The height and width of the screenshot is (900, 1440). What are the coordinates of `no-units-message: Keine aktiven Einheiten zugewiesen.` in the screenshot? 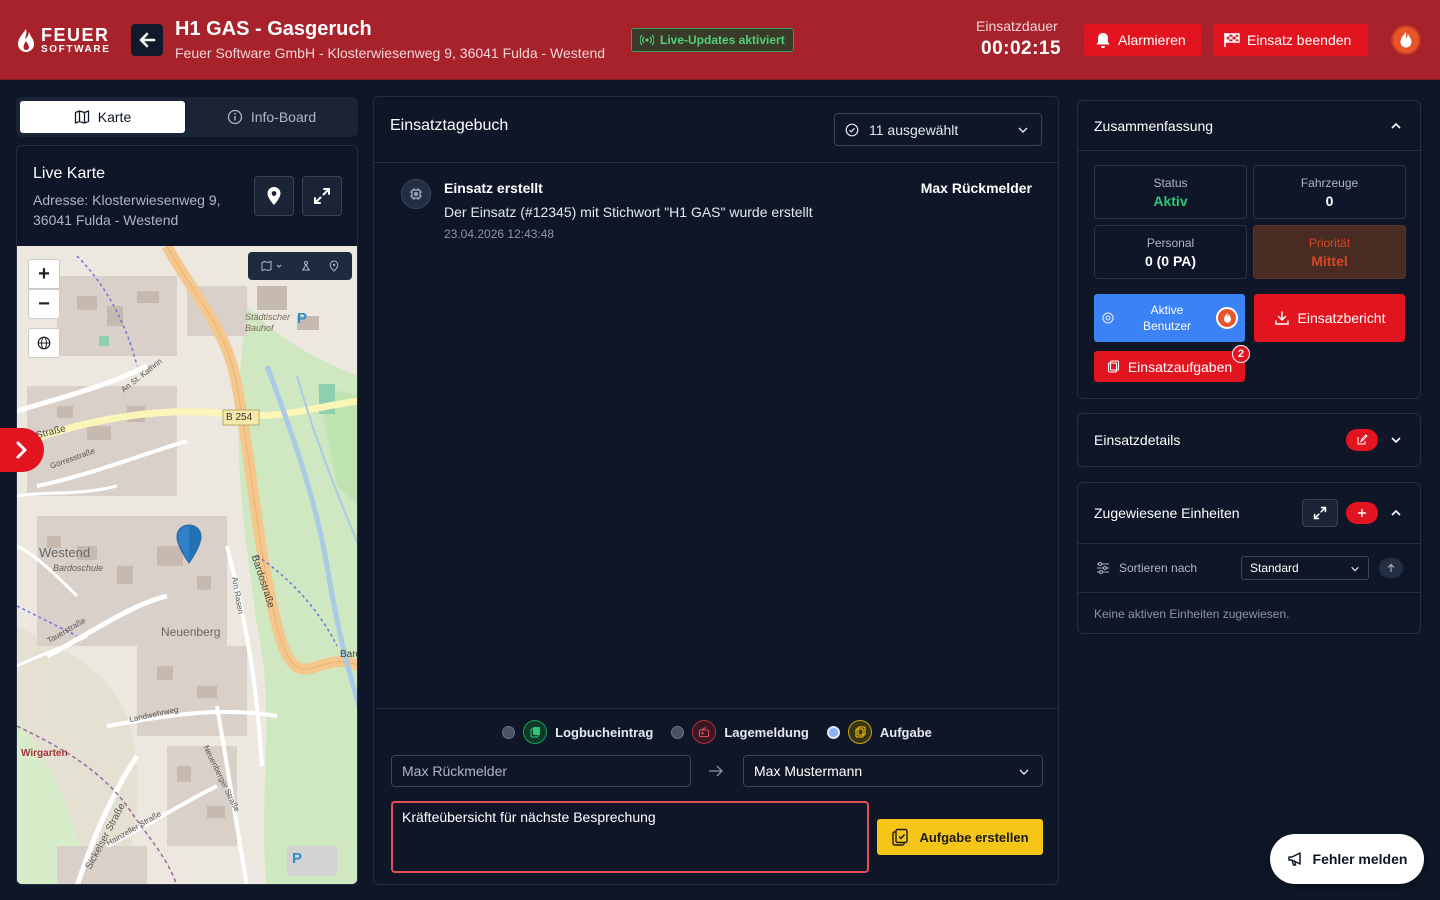 It's located at (1192, 614).